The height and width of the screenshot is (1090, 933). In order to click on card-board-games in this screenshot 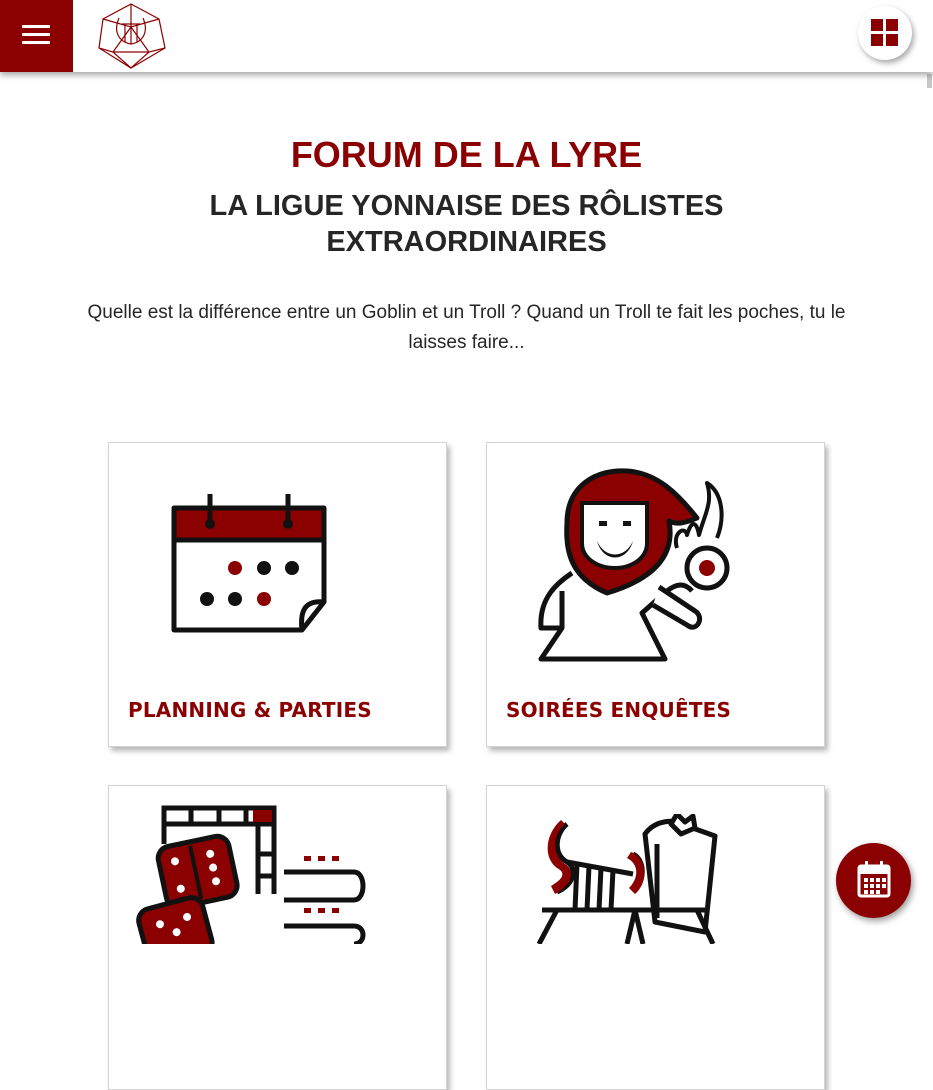, I will do `click(277, 937)`.